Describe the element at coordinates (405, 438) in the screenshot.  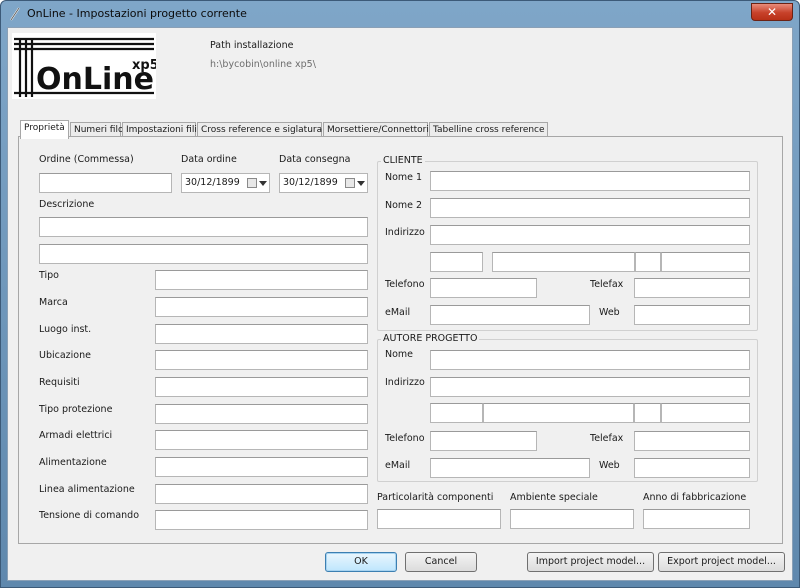
I see `autore-telefono-label: Telefono` at that location.